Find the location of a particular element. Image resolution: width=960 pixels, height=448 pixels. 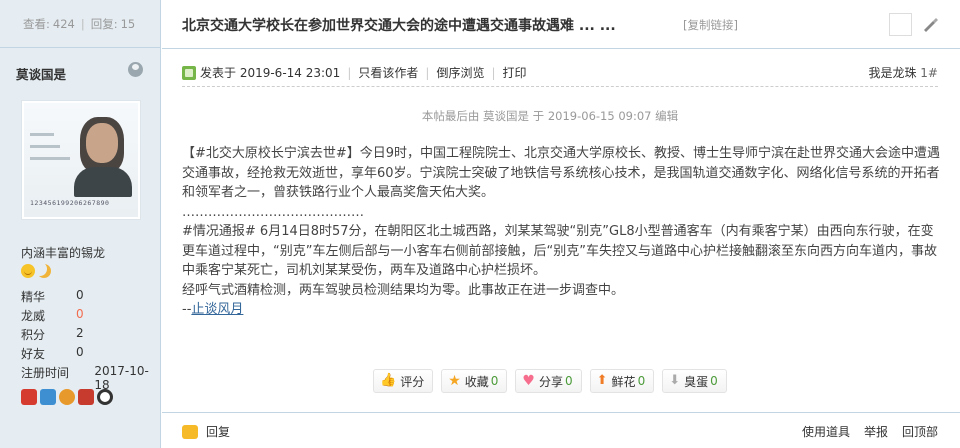

online-status-icon is located at coordinates (135, 69).